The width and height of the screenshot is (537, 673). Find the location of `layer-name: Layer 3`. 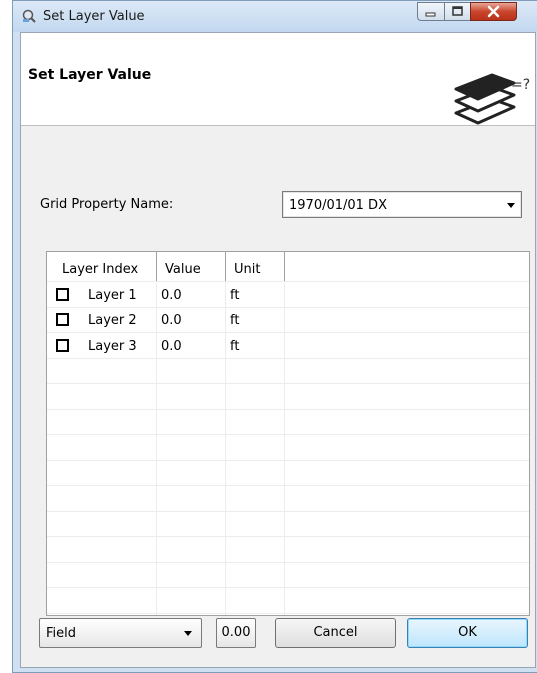

layer-name: Layer 3 is located at coordinates (112, 346).